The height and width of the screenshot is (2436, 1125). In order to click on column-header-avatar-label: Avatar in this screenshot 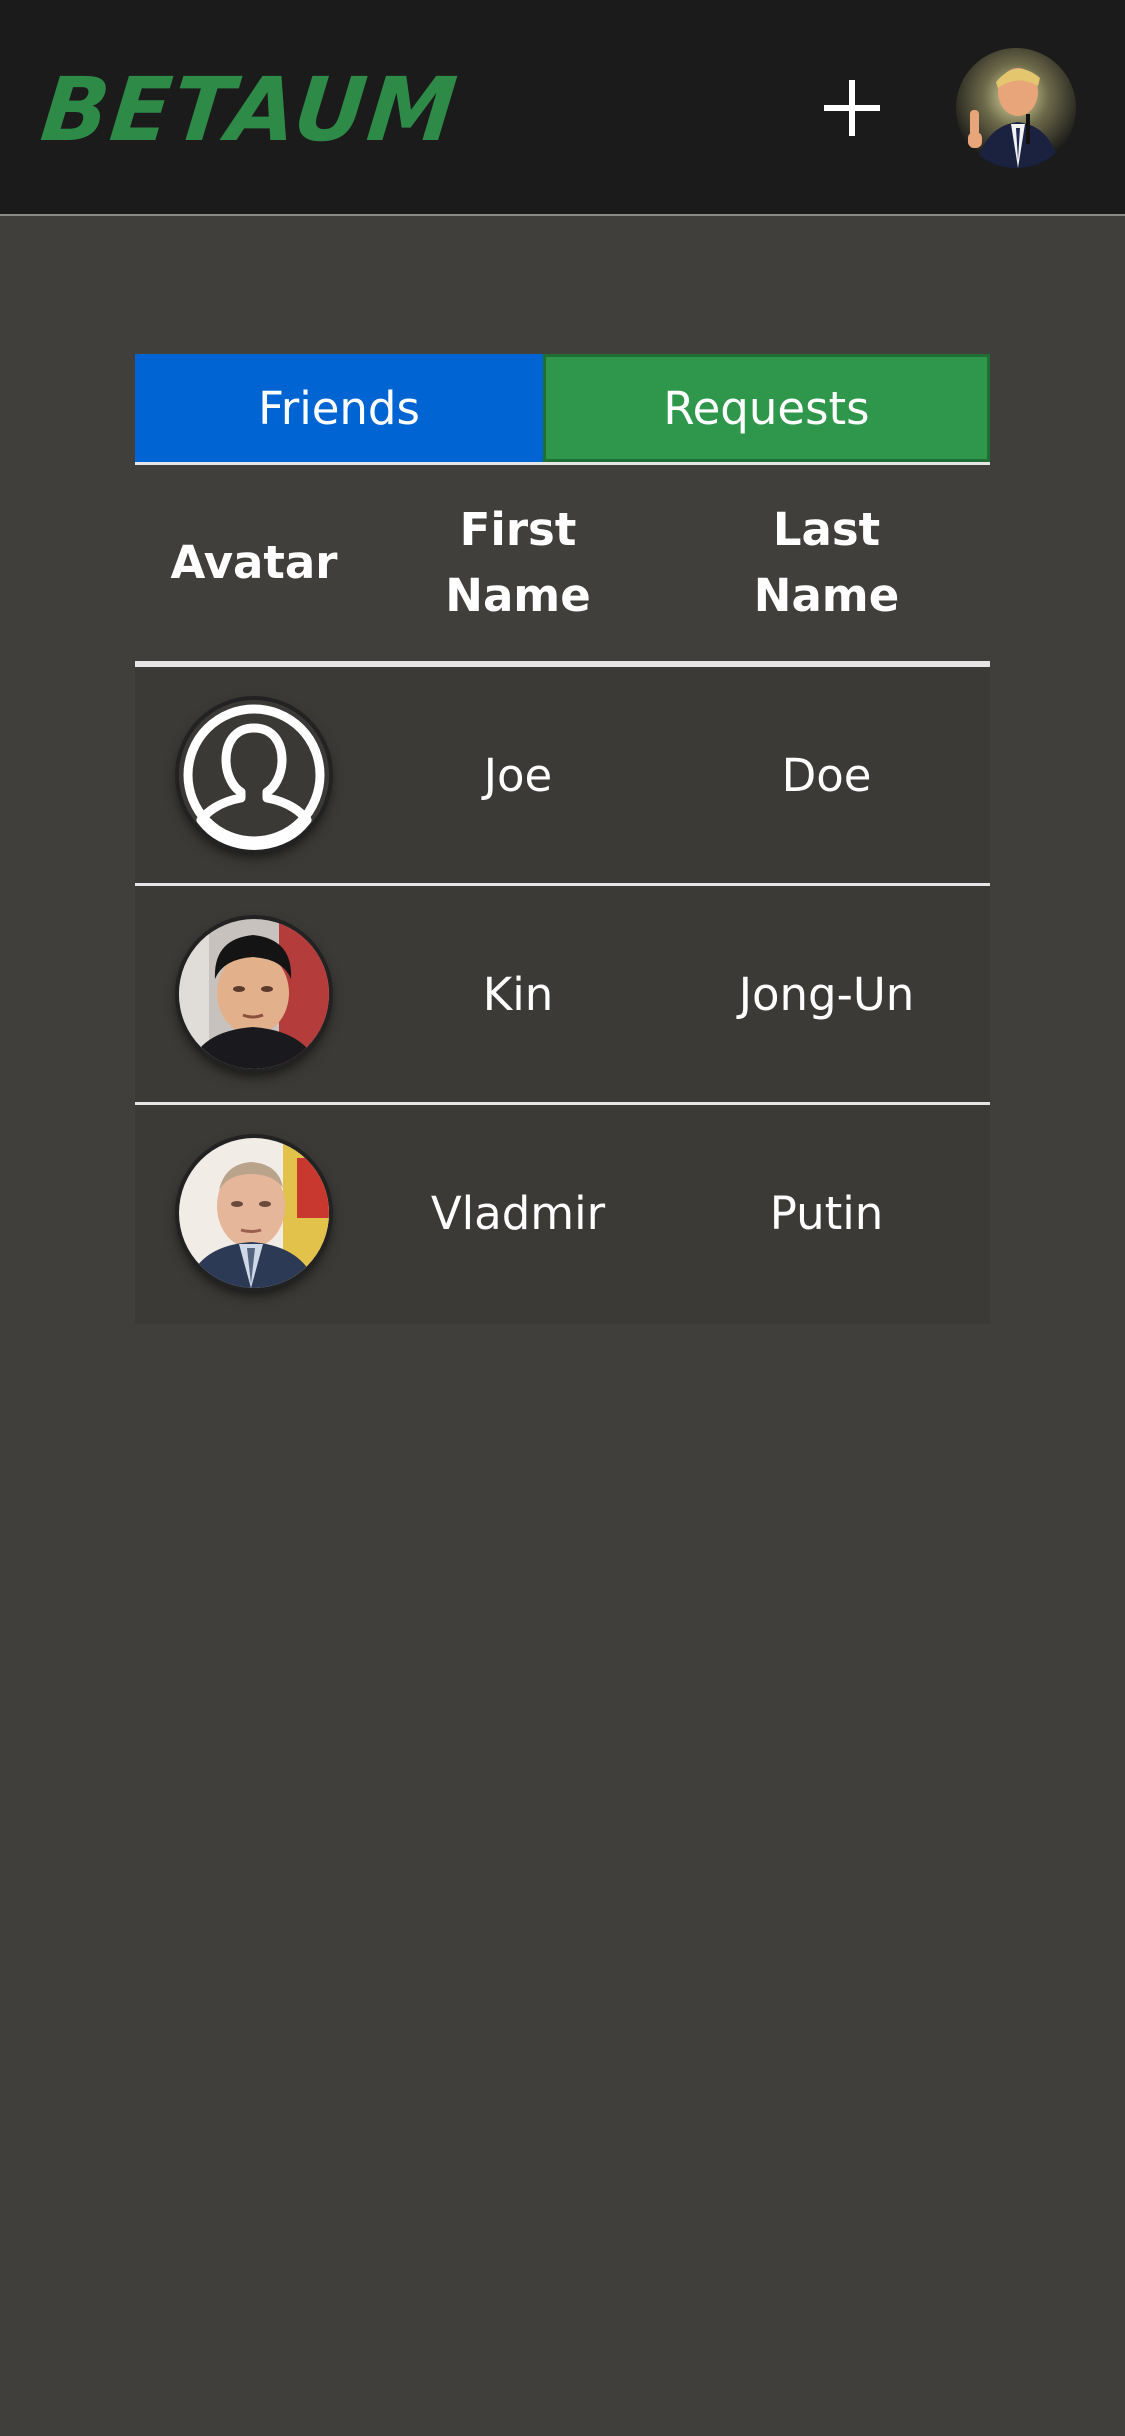, I will do `click(254, 562)`.